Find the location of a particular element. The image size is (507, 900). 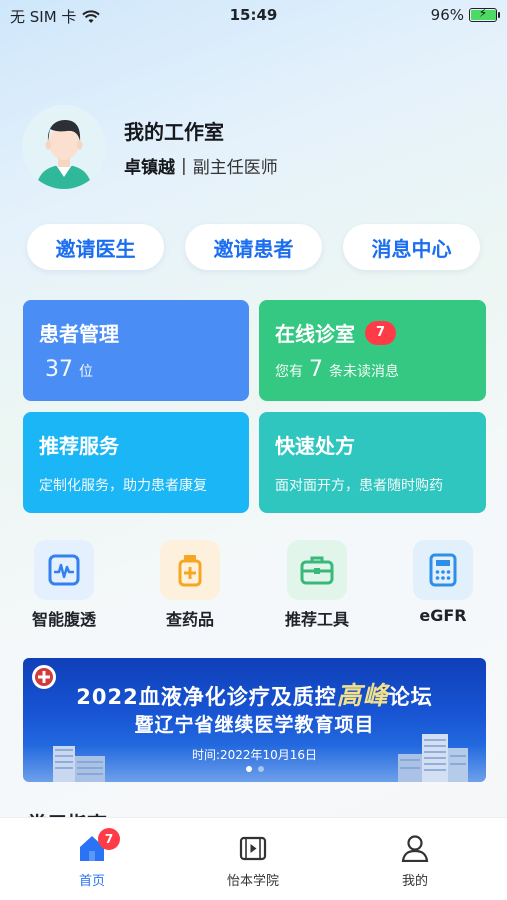

banner-date: 时间:2022年10月16日 is located at coordinates (254, 755).